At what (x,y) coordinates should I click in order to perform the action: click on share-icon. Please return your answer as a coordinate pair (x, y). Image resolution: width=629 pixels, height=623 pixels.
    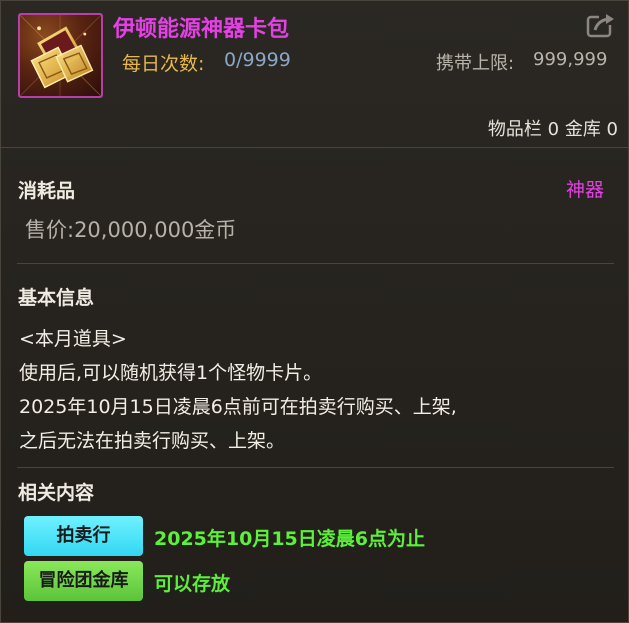
    Looking at the image, I should click on (600, 25).